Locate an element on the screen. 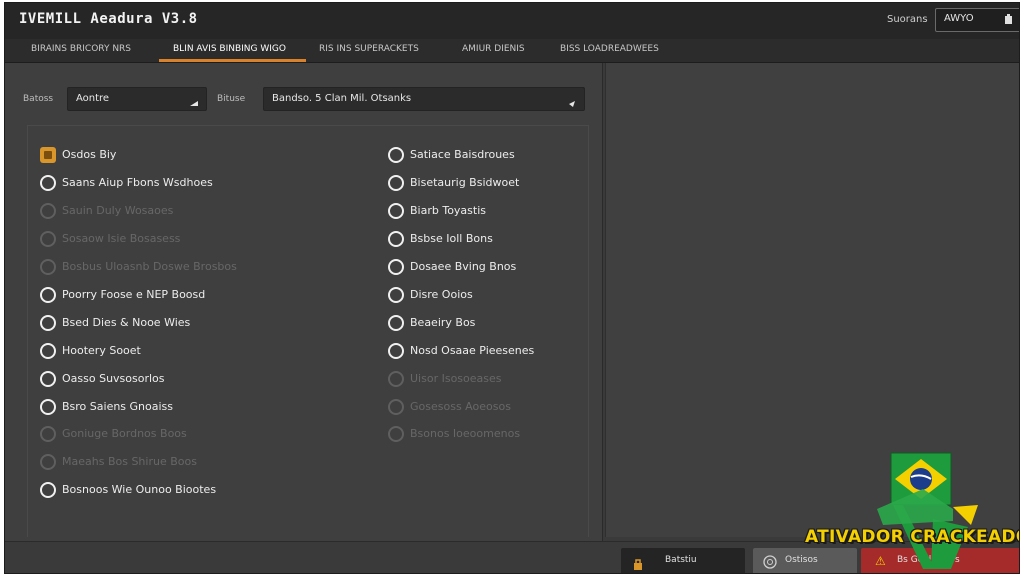 The height and width of the screenshot is (576, 1024). bottom-button-1: Batstiu is located at coordinates (683, 560).